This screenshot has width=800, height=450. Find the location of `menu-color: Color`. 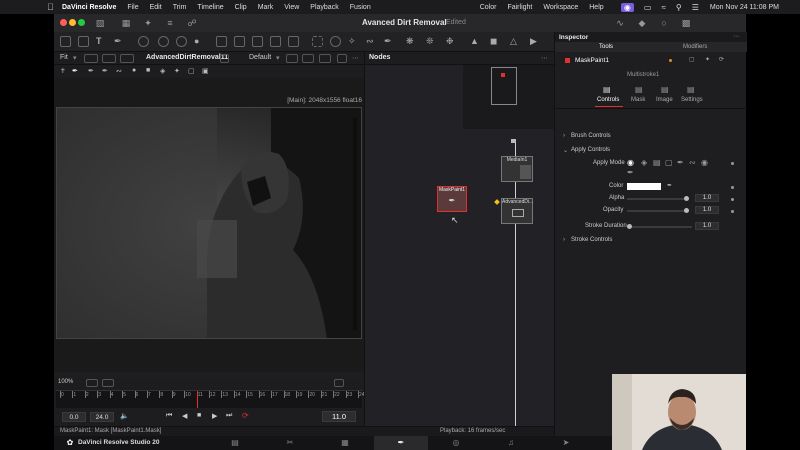

menu-color: Color is located at coordinates (488, 7).